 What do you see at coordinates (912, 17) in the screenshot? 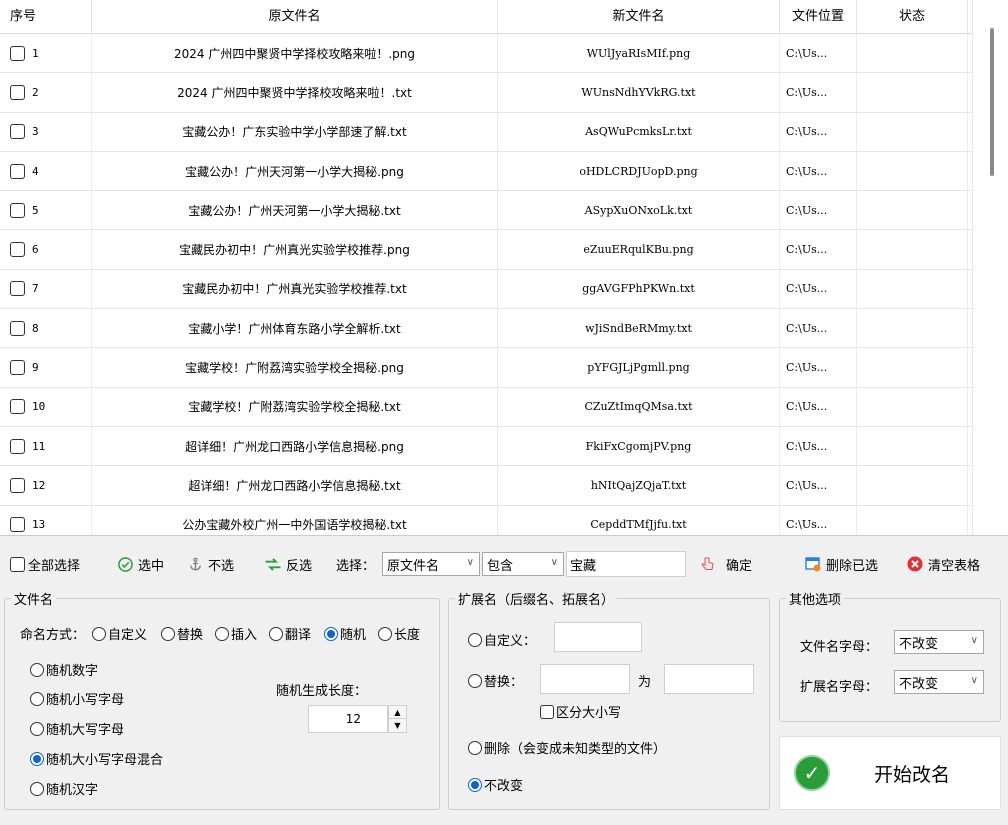
I see `header-status: 状态` at bounding box center [912, 17].